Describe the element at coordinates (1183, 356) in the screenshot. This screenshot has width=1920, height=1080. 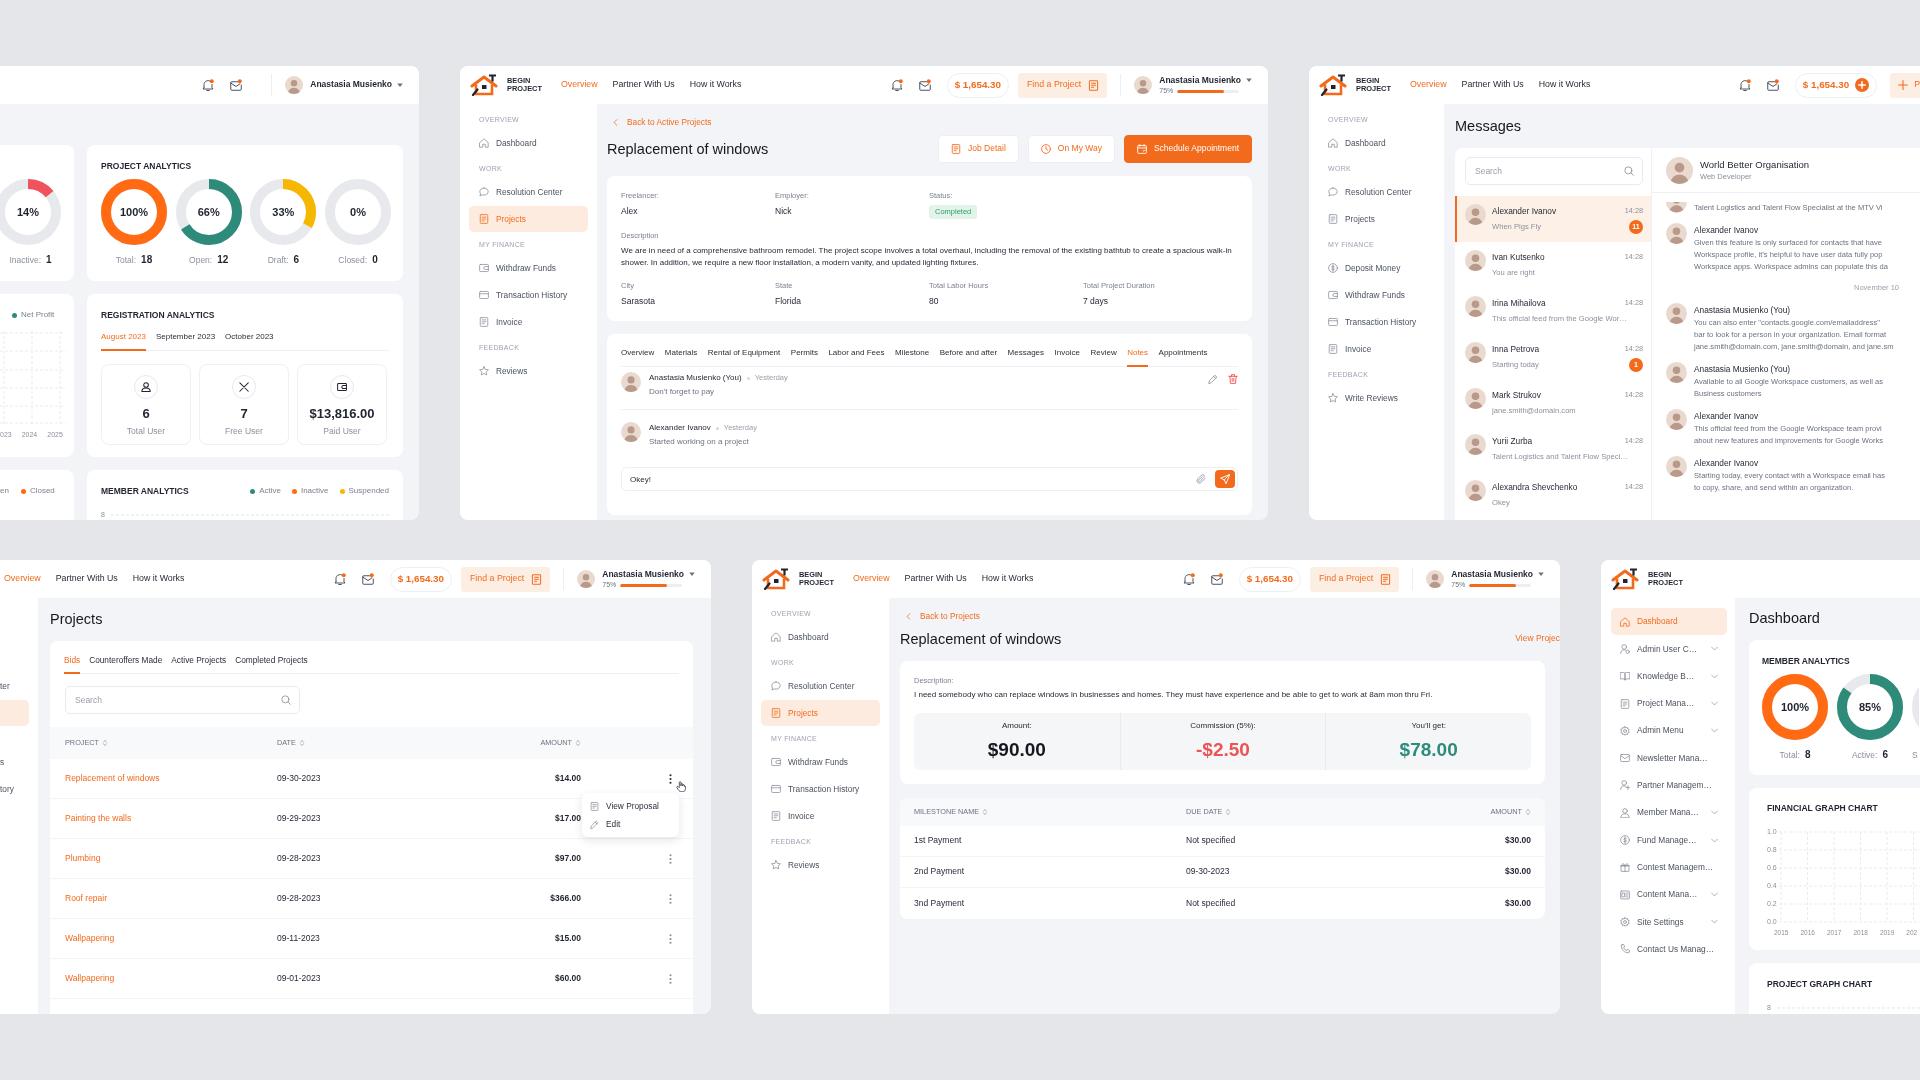
I see `tab: Appointments` at that location.